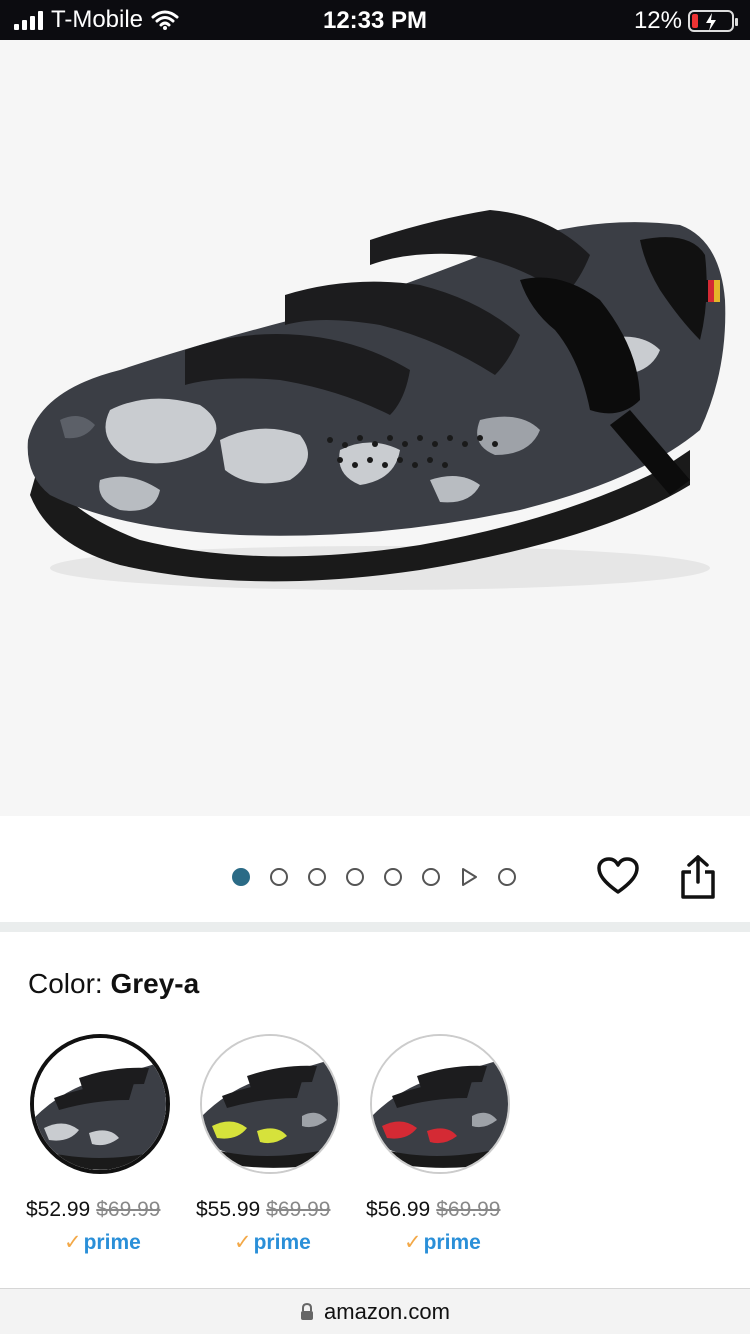 The width and height of the screenshot is (750, 1334). I want to click on color-swatch-grey-a: $52.99 $69.99 ✓prime, so click(113, 1144).